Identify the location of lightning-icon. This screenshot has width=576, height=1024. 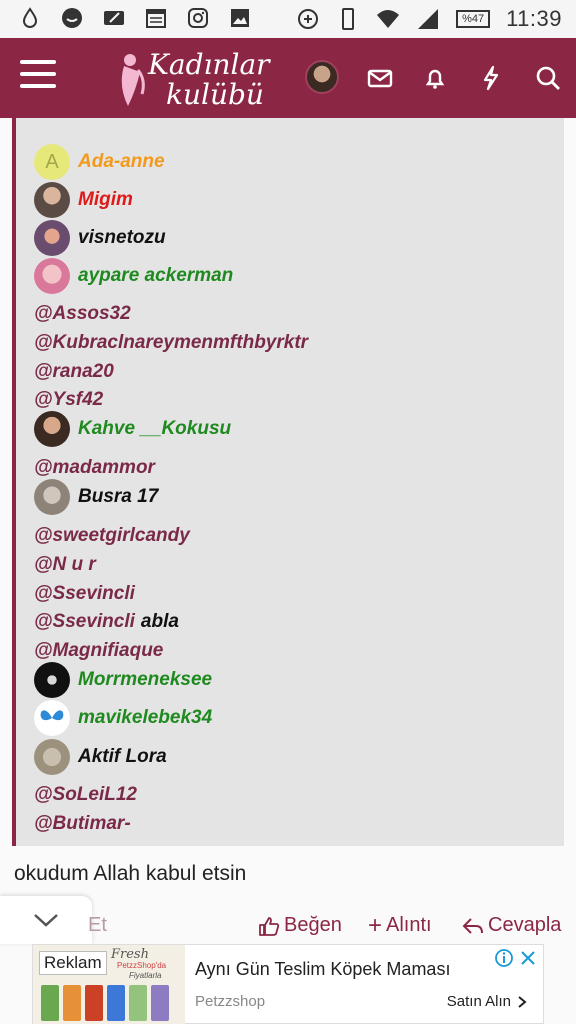
(491, 78).